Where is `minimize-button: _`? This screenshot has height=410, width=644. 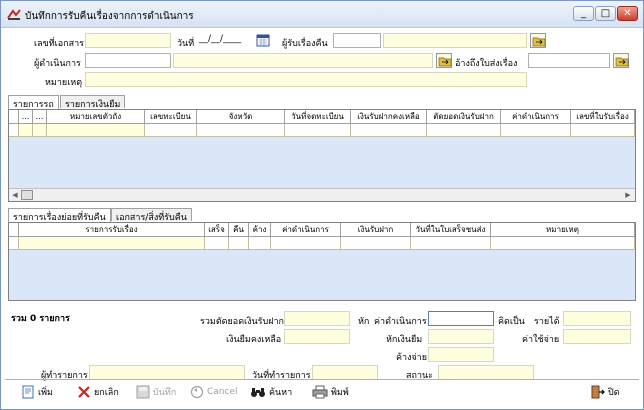 minimize-button: _ is located at coordinates (583, 13).